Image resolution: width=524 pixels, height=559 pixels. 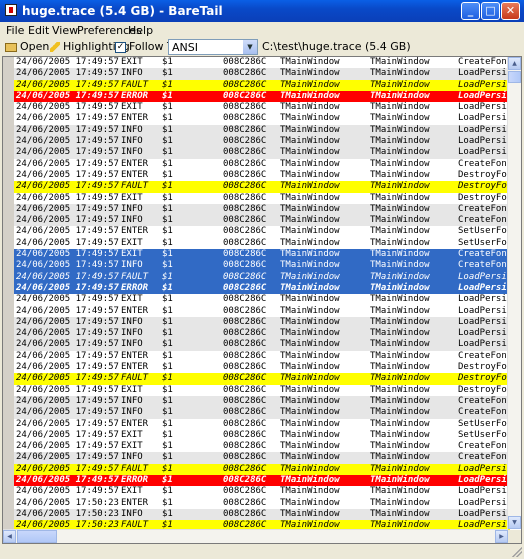 What do you see at coordinates (510, 11) in the screenshot?
I see `close-button: ✕` at bounding box center [510, 11].